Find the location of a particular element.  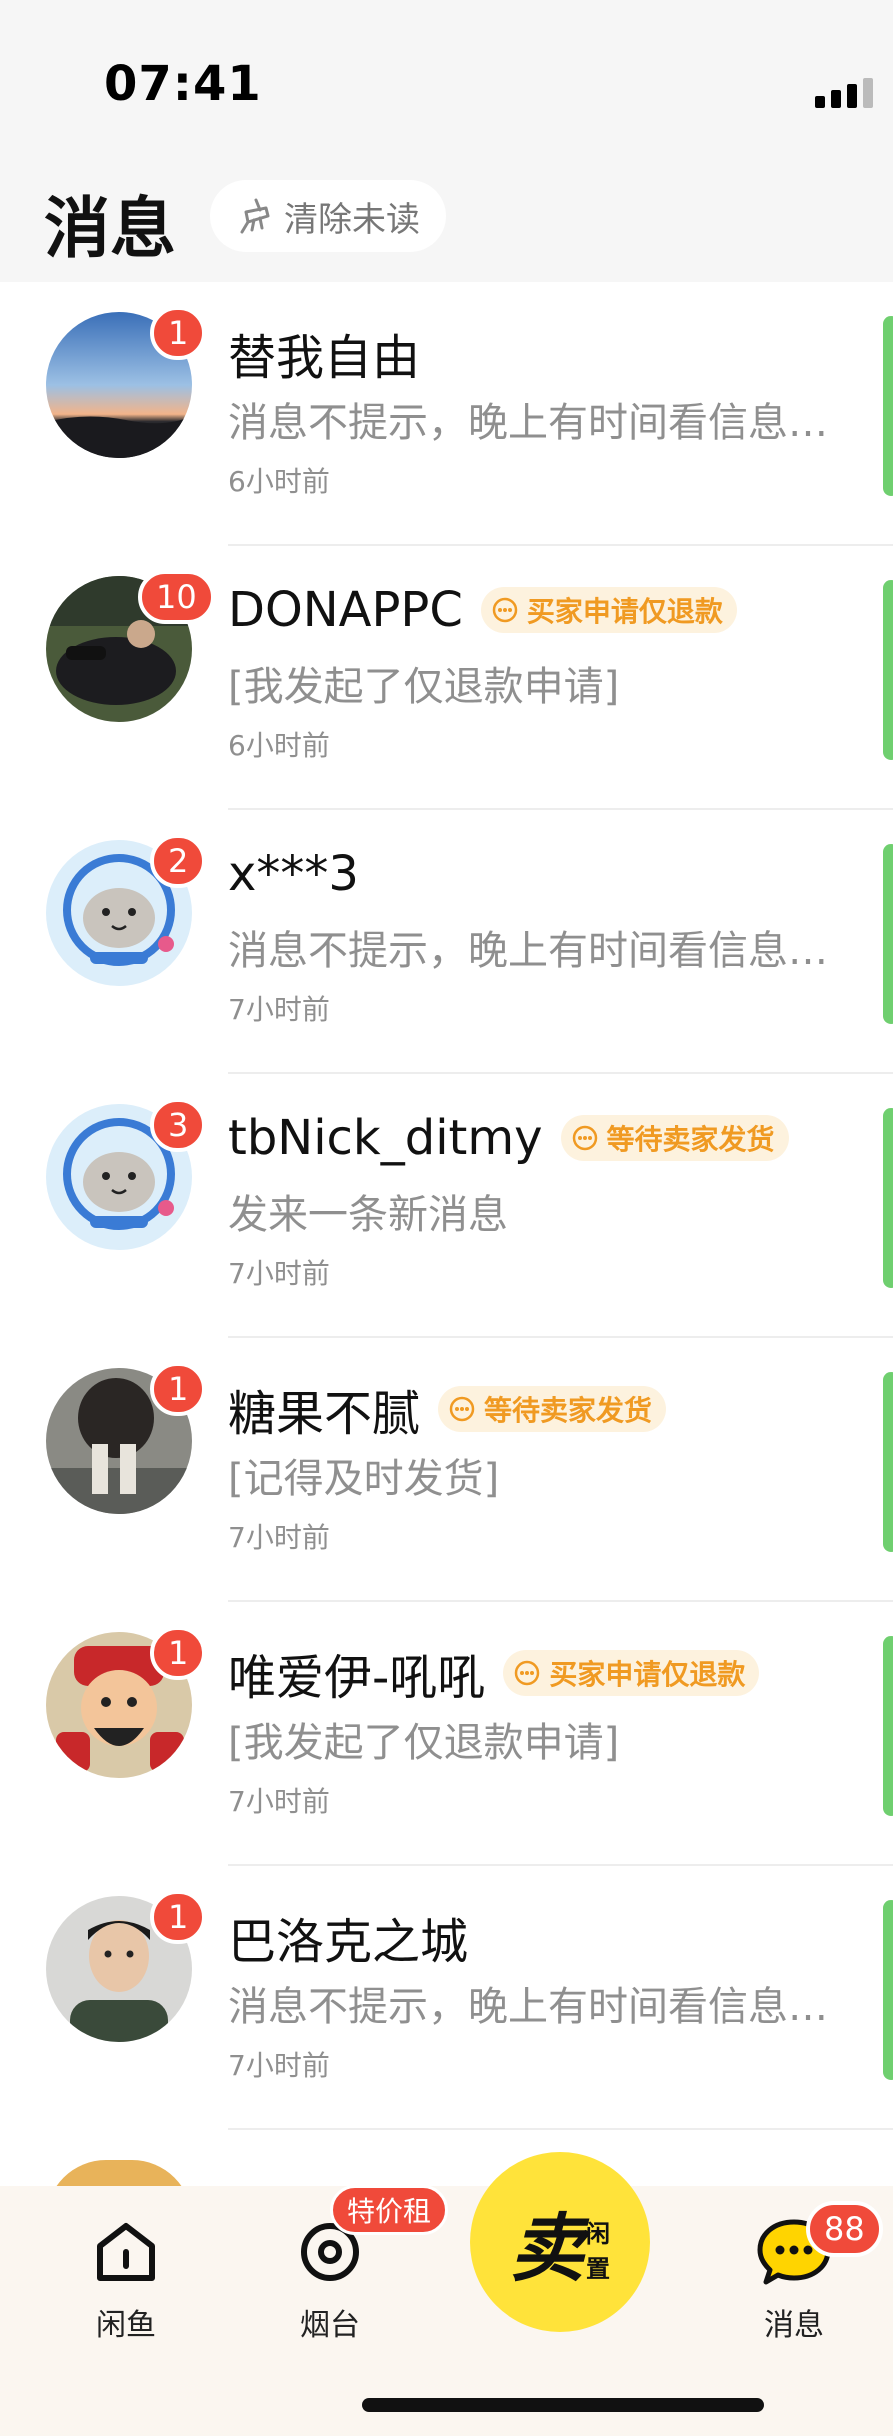

contact-name: x***3 is located at coordinates (293, 874).